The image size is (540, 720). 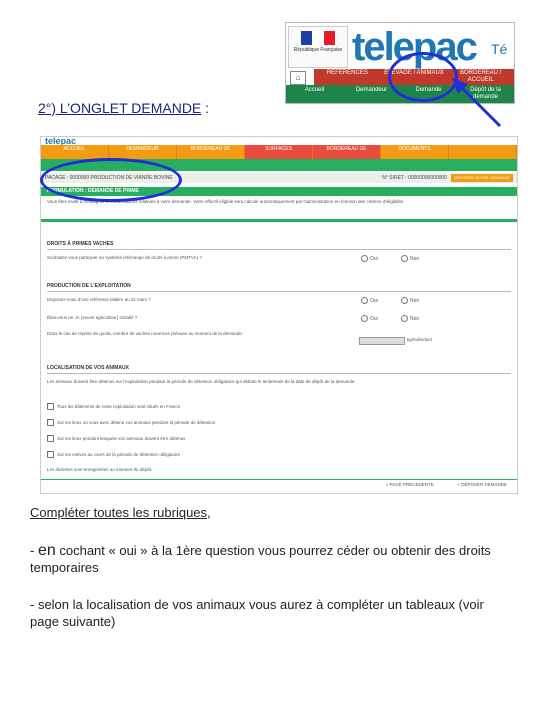 I want to click on home-icon: ⌂, so click(x=298, y=78).